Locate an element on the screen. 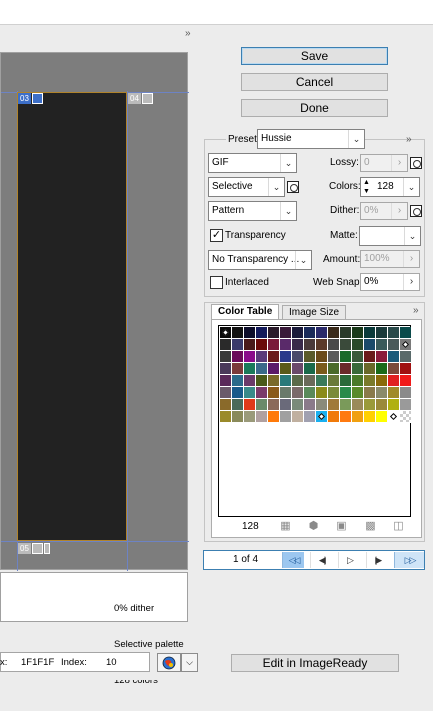 This screenshot has height=711, width=433. next-frame-button: |▶ is located at coordinates (377, 560).